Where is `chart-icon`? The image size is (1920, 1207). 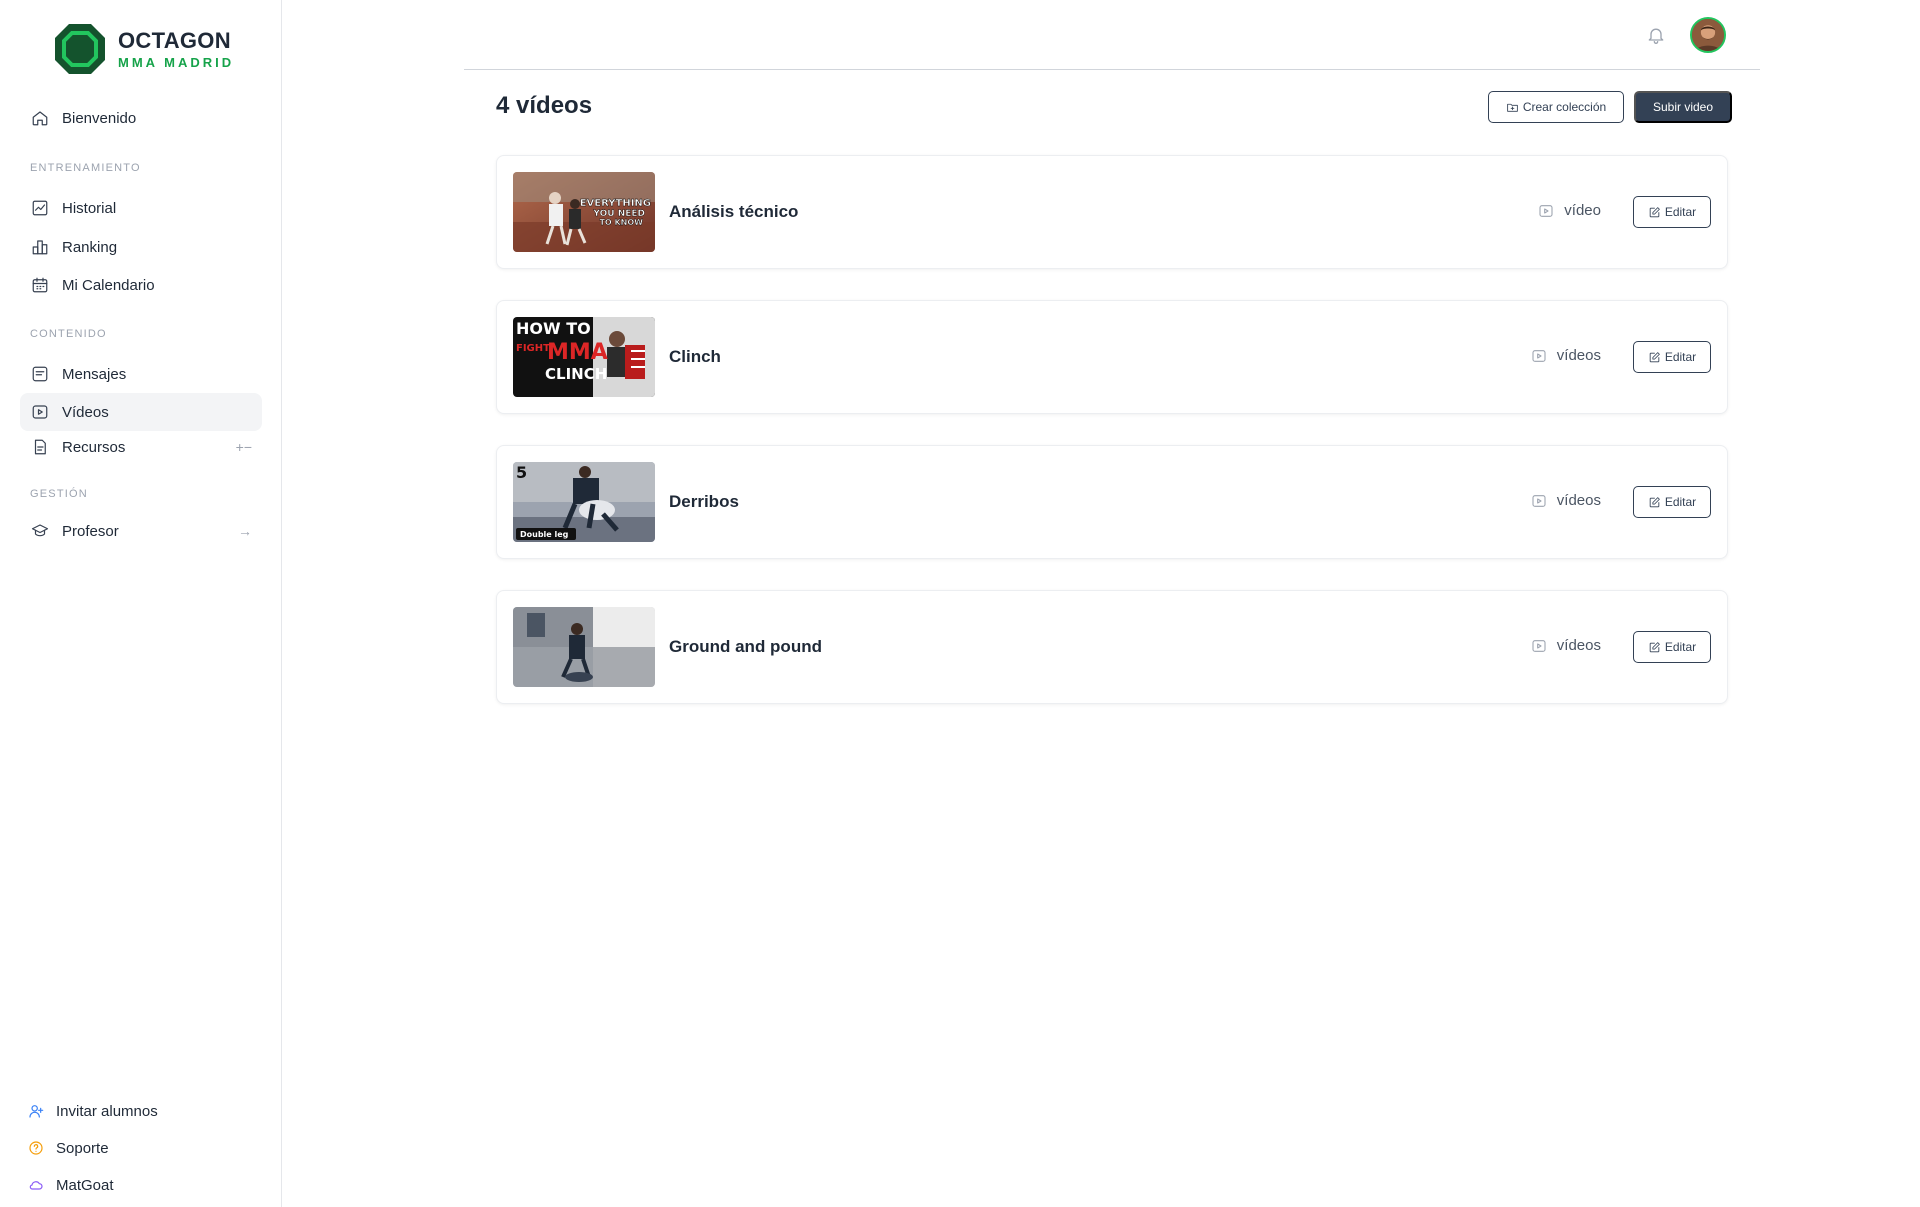
chart-icon is located at coordinates (40, 208).